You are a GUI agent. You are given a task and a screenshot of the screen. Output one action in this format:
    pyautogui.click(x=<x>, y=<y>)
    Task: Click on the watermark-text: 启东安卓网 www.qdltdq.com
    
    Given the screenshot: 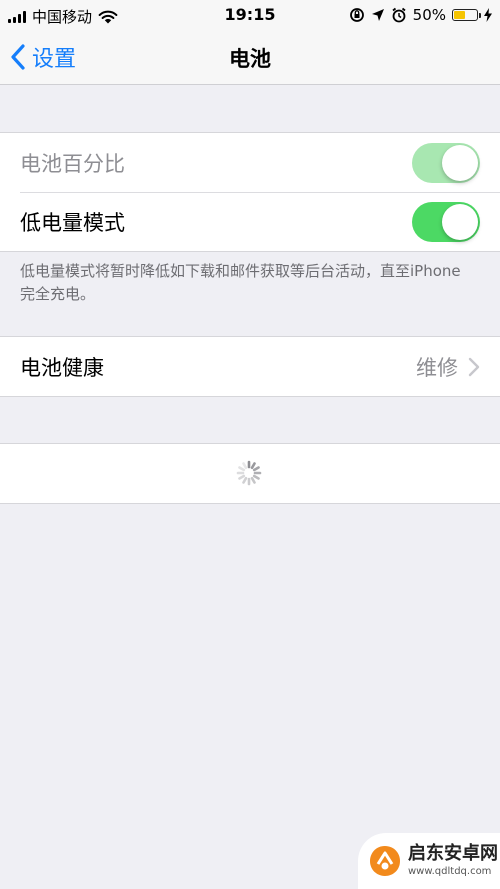 What is the action you would take?
    pyautogui.click(x=453, y=861)
    